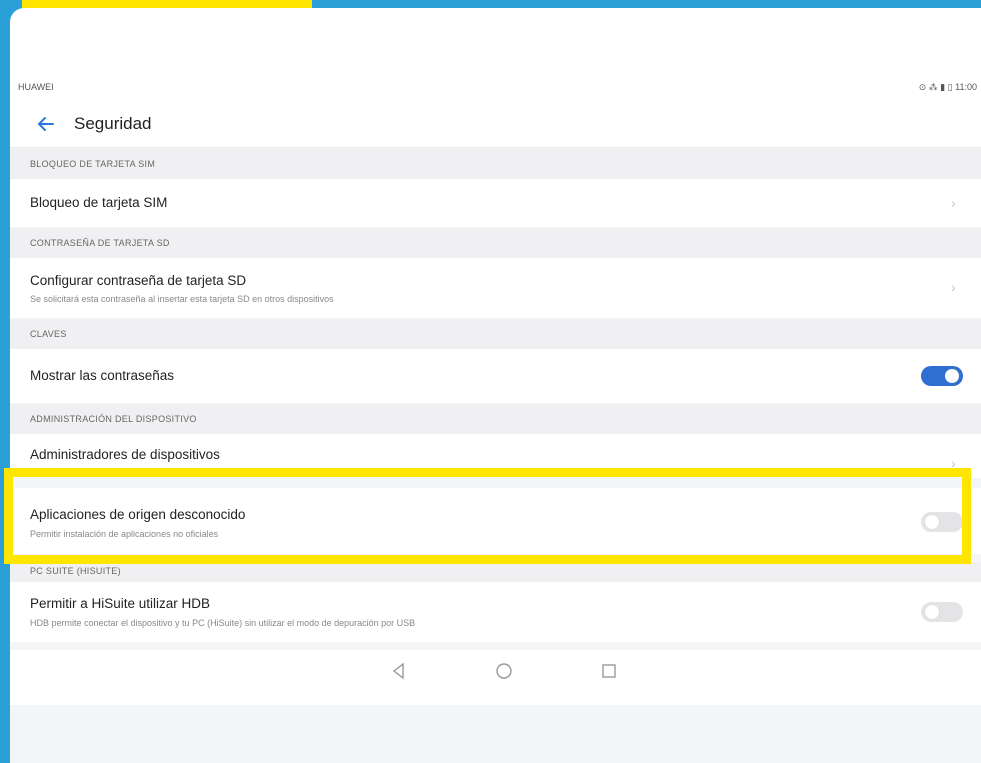  I want to click on show-passwords-toggle, so click(942, 376).